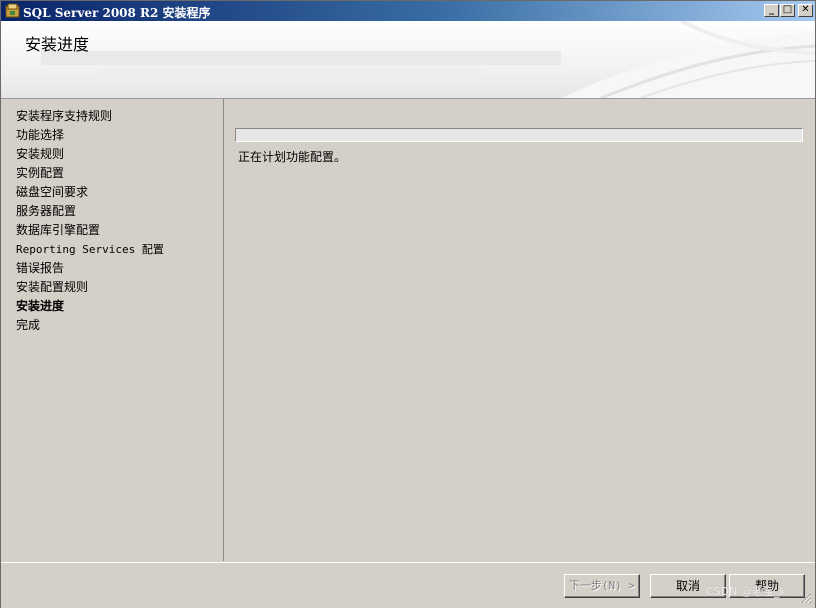 This screenshot has width=816, height=608. Describe the element at coordinates (90, 212) in the screenshot. I see `step-server-configuration: 服务器配置` at that location.